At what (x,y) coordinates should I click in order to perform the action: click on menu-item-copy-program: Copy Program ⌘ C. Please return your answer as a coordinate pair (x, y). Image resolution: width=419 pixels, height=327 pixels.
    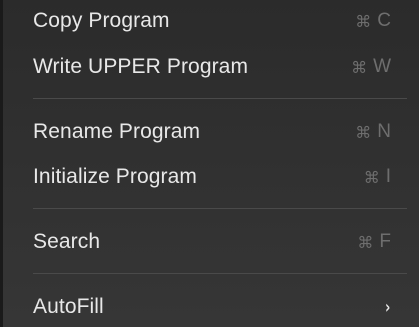
    Looking at the image, I should click on (212, 21).